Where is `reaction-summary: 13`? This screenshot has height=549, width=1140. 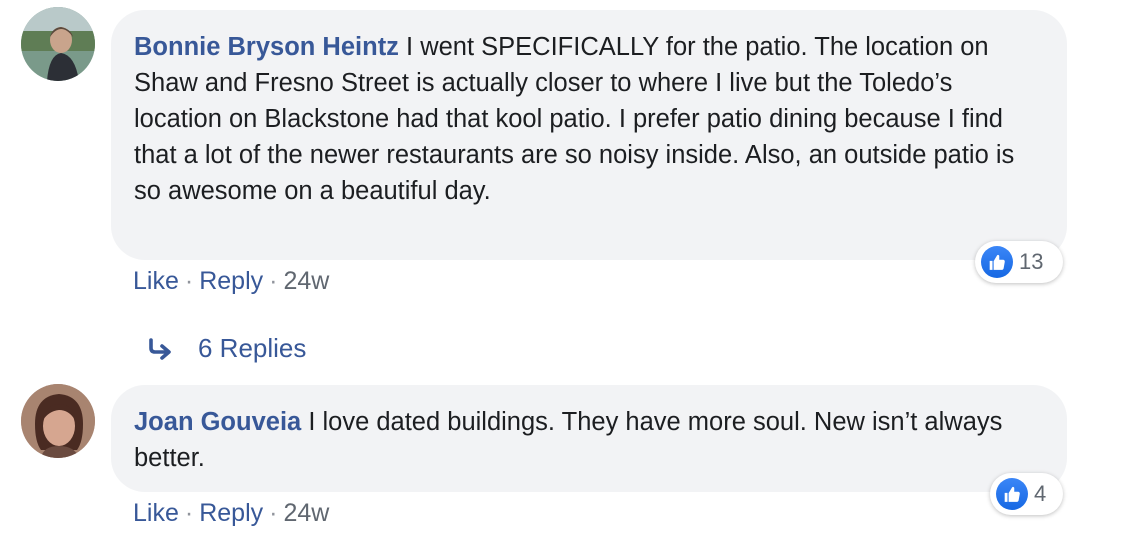
reaction-summary: 13 is located at coordinates (1019, 262).